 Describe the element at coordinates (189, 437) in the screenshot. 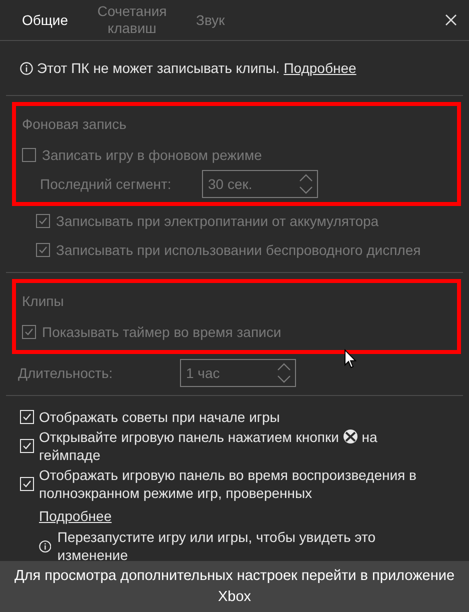

I see `checkbox-label: Открывайте игровую панель нажатием кнопки` at that location.